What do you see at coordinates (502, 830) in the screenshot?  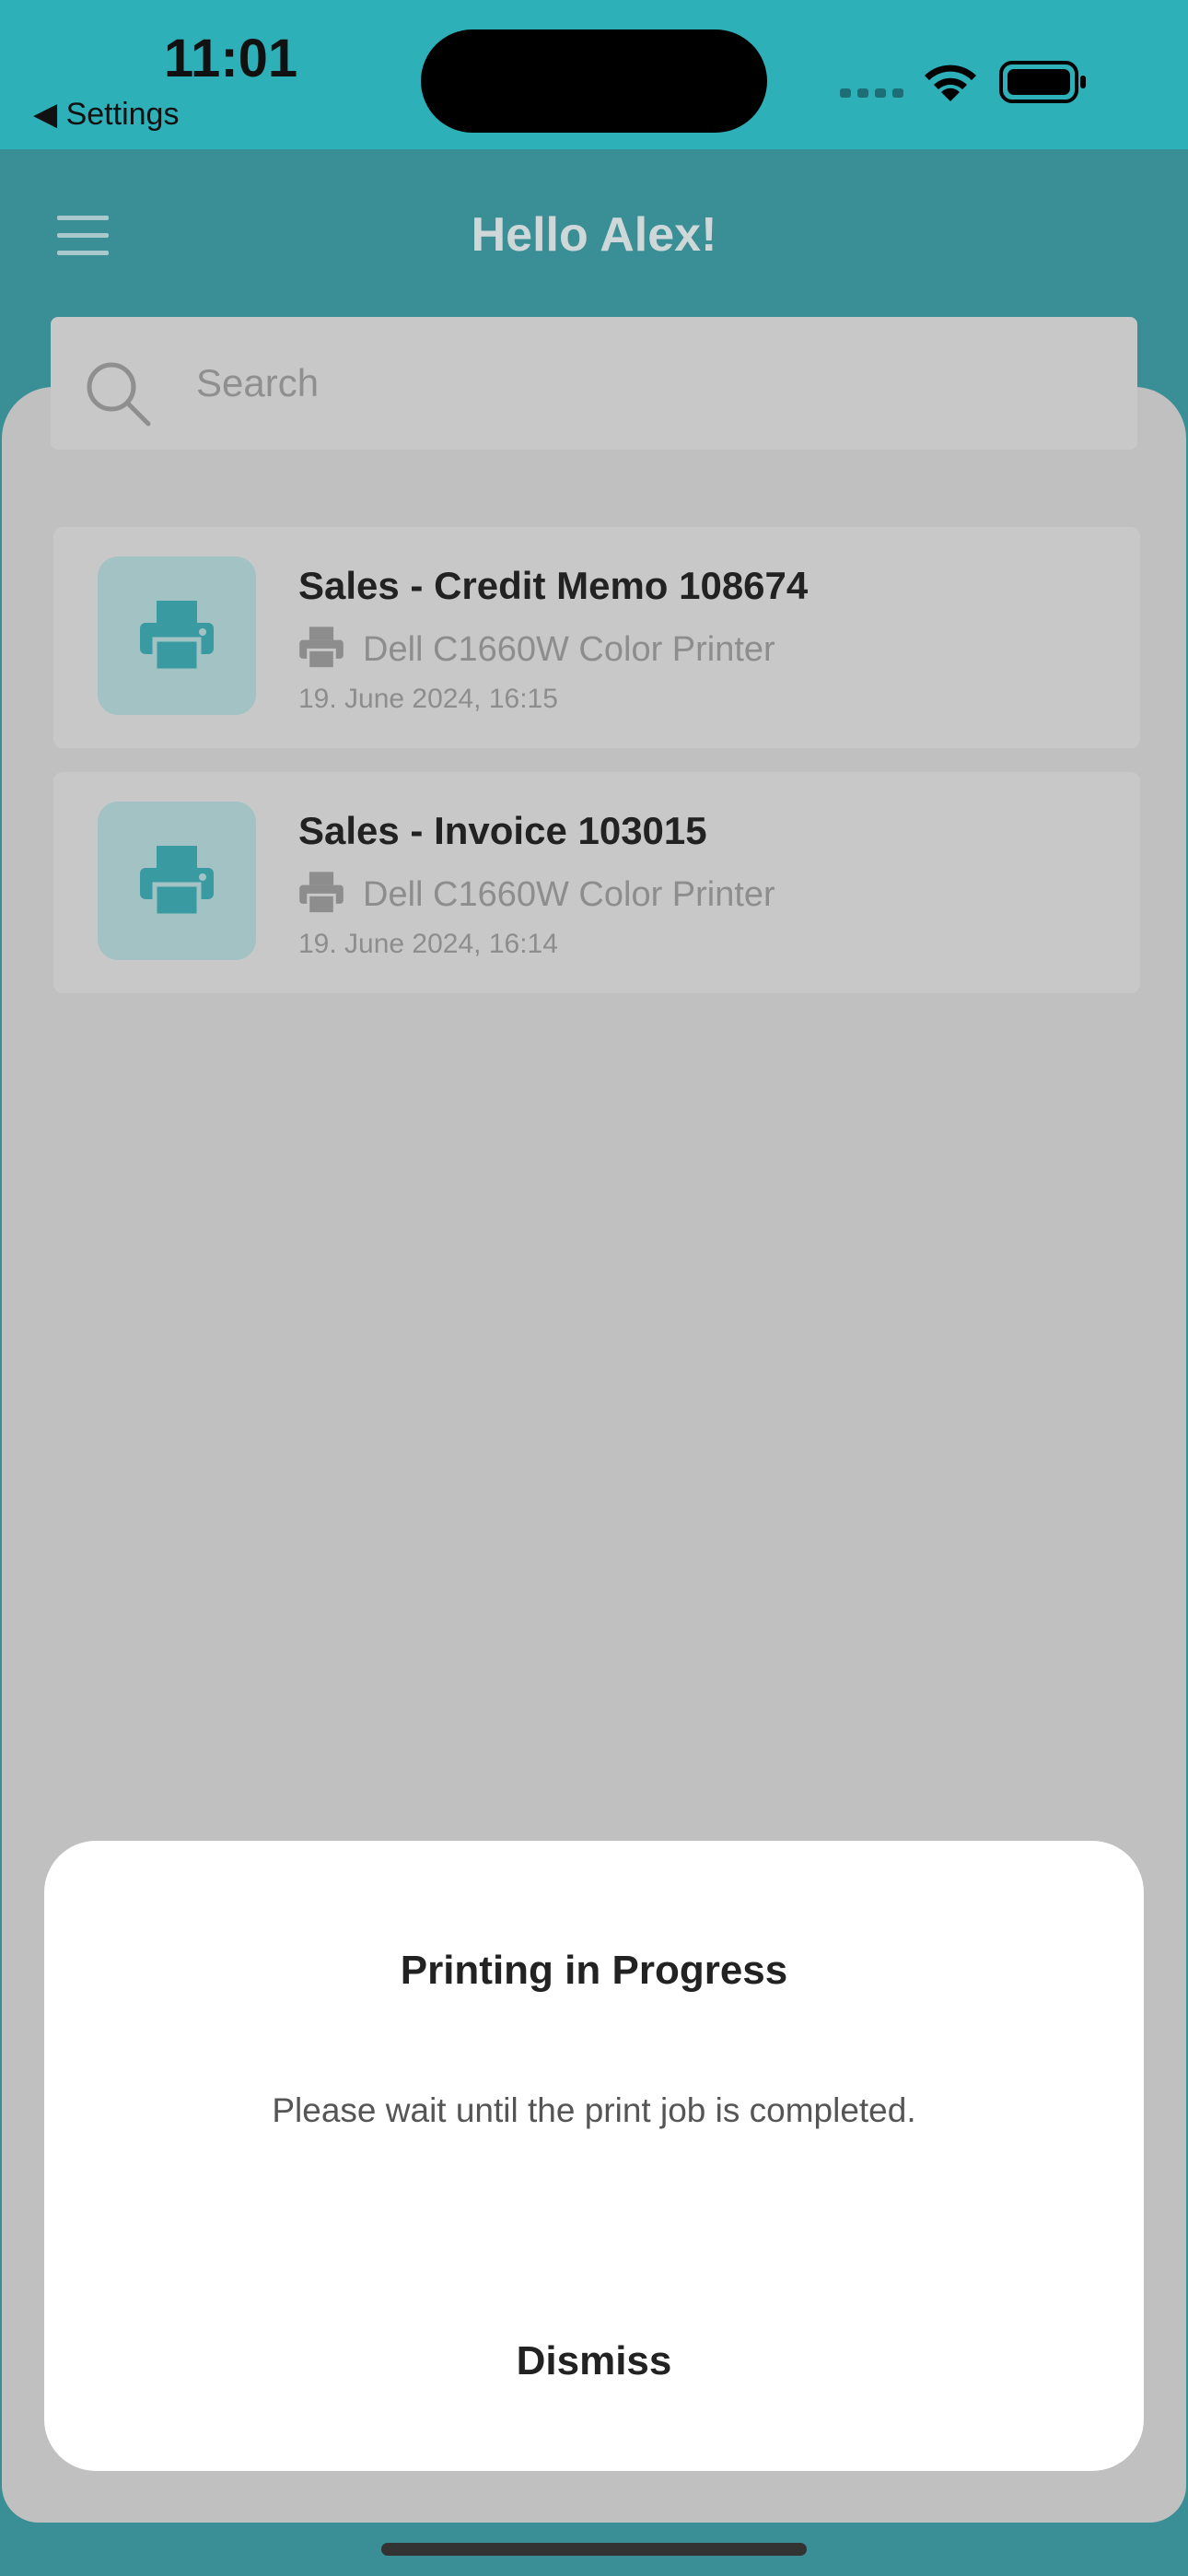 I see `job-name: Sales - Invoice 103015` at bounding box center [502, 830].